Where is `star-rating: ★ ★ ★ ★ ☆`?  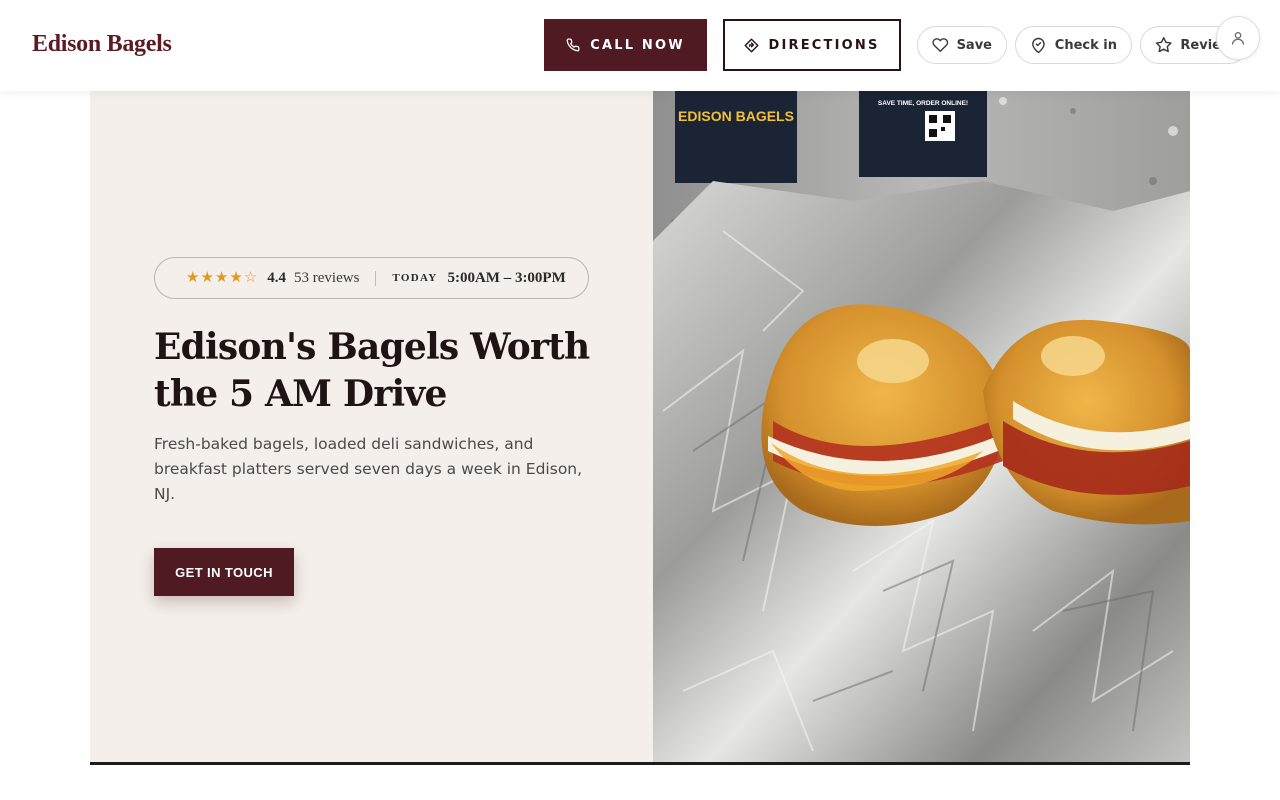 star-rating: ★ ★ ★ ★ ☆ is located at coordinates (222, 277).